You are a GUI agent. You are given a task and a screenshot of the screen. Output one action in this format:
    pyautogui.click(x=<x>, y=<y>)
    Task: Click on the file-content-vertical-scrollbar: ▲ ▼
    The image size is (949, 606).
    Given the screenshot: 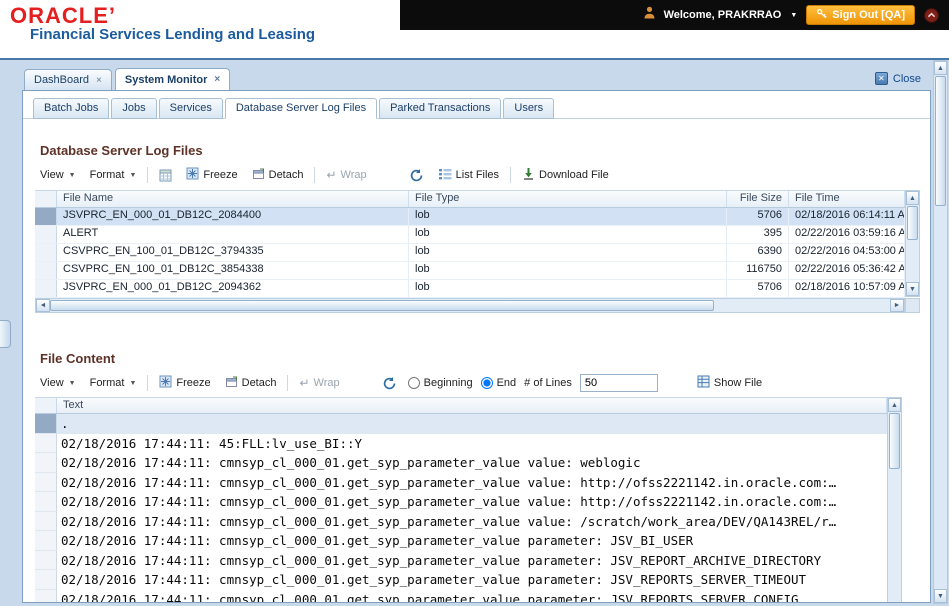 What is the action you would take?
    pyautogui.click(x=894, y=499)
    